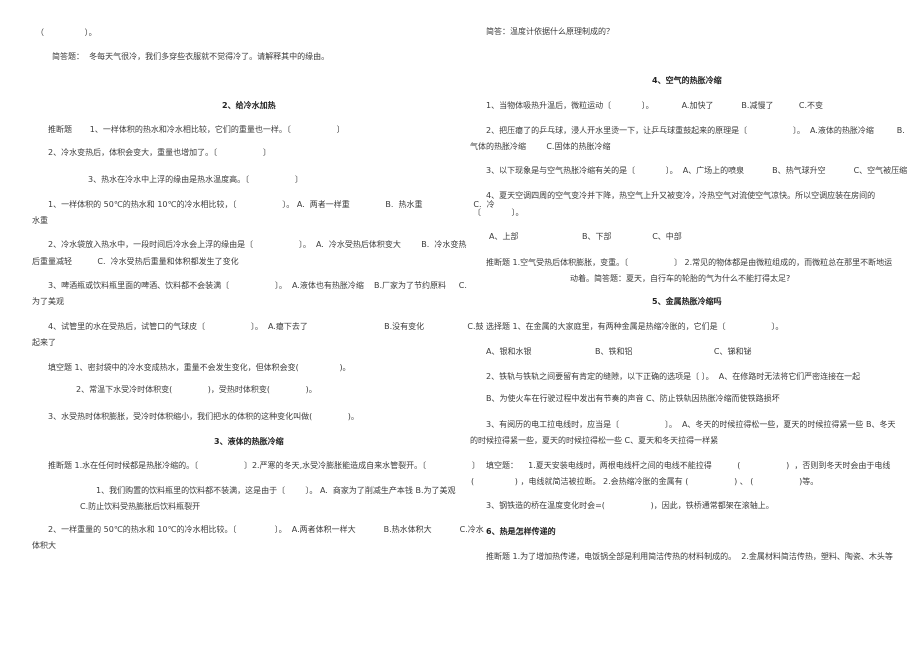 The image size is (920, 650). Describe the element at coordinates (619, 351) in the screenshot. I see `answer-options: A、银和水银 B、铁和铝 C、锑和铋` at that location.